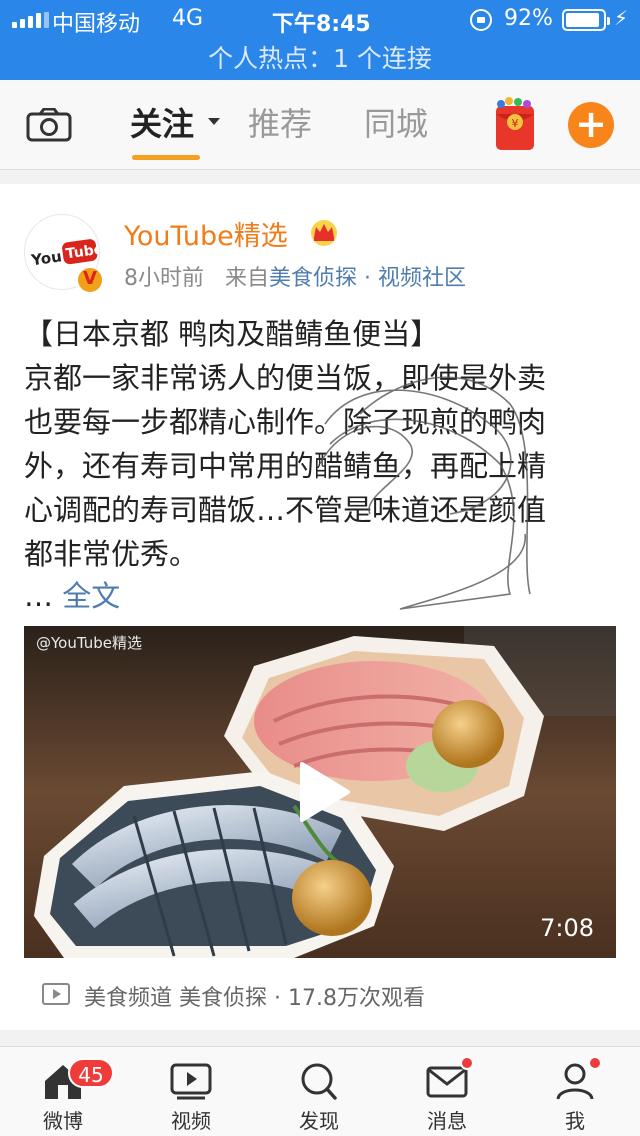  Describe the element at coordinates (214, 121) in the screenshot. I see `tab-dropdown-icon` at that location.